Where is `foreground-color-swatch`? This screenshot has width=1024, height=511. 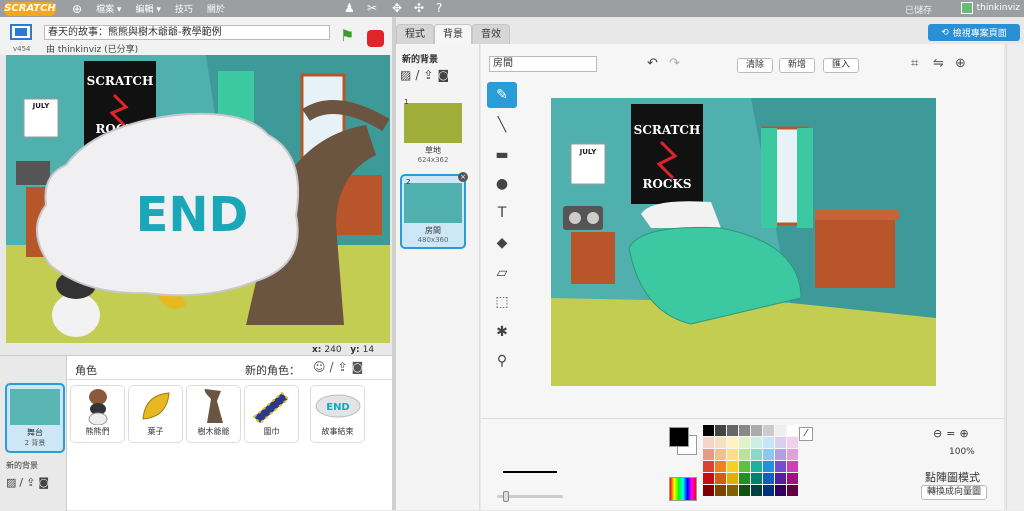
foreground-color-swatch is located at coordinates (679, 437).